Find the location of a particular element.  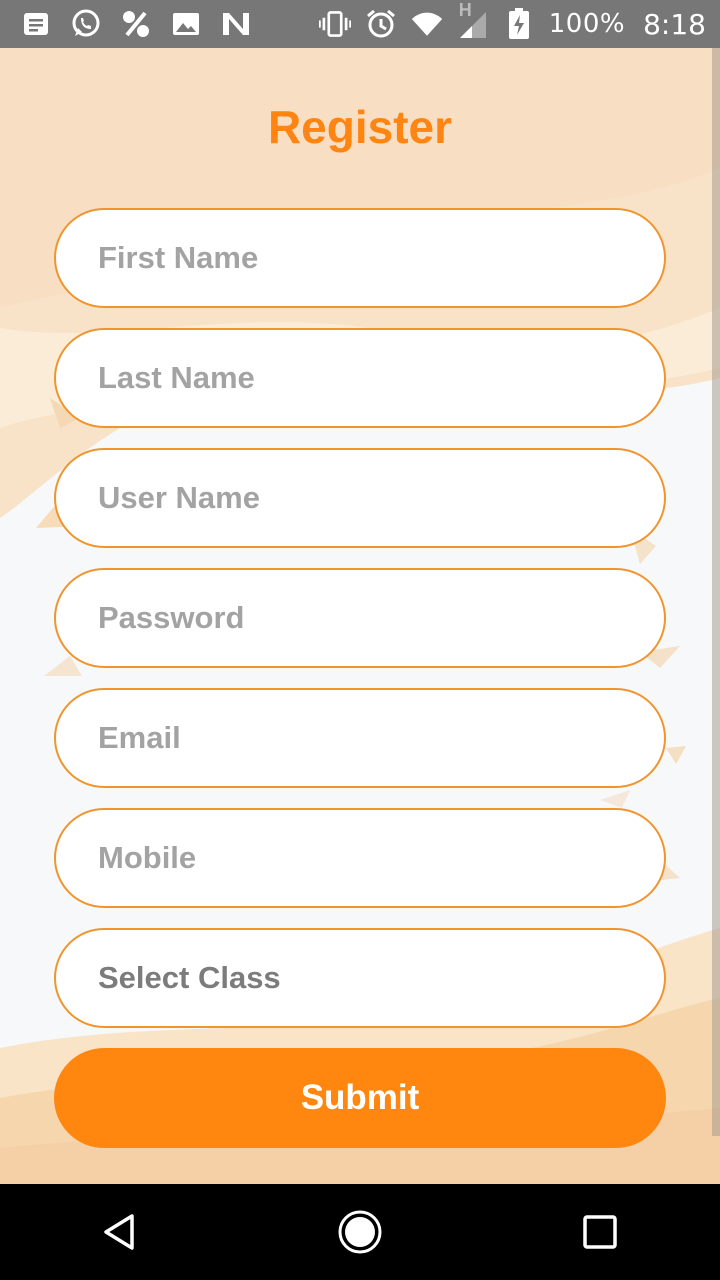

user-name-input is located at coordinates (380, 498).